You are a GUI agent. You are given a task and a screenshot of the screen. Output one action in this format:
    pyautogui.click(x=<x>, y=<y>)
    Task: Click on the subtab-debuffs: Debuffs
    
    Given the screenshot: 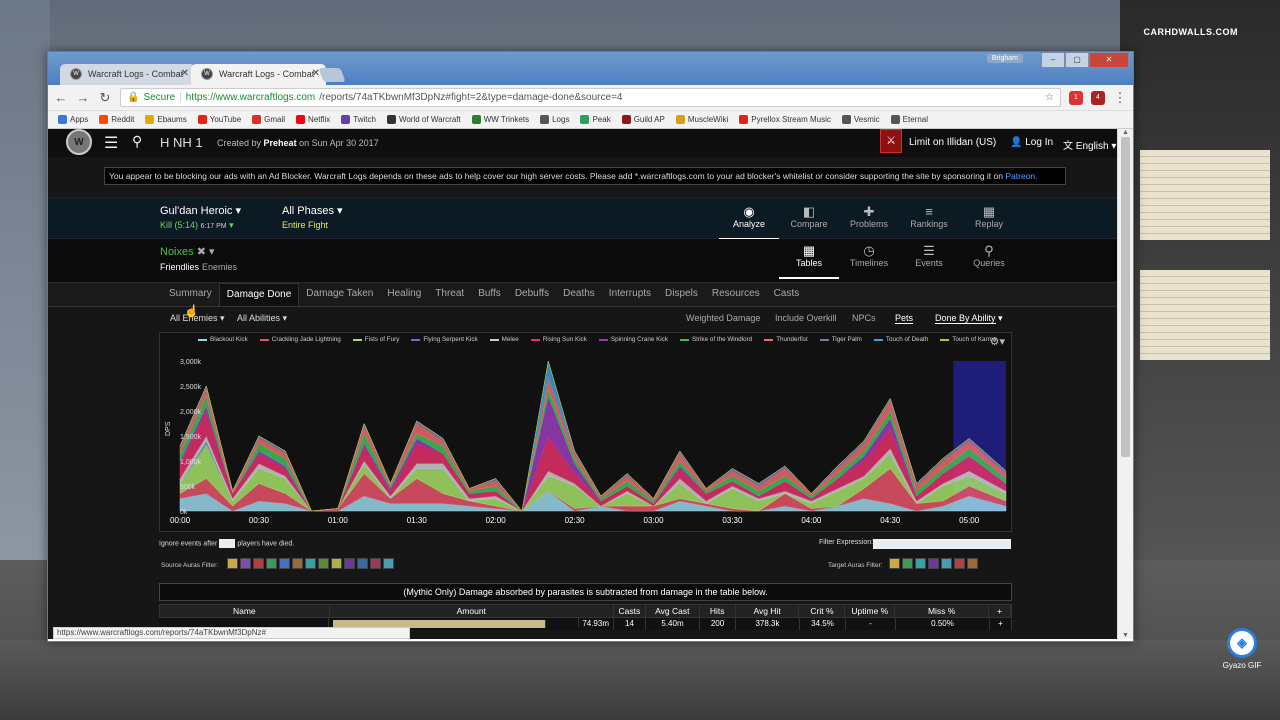 What is the action you would take?
    pyautogui.click(x=532, y=294)
    